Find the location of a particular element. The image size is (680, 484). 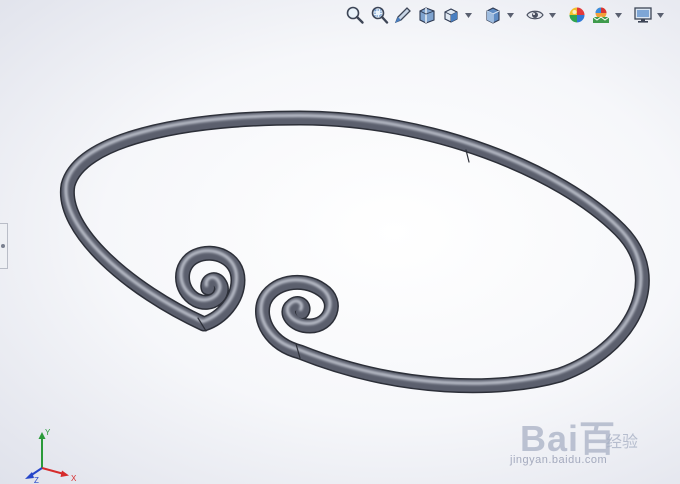

cube-display-icon is located at coordinates (493, 15).